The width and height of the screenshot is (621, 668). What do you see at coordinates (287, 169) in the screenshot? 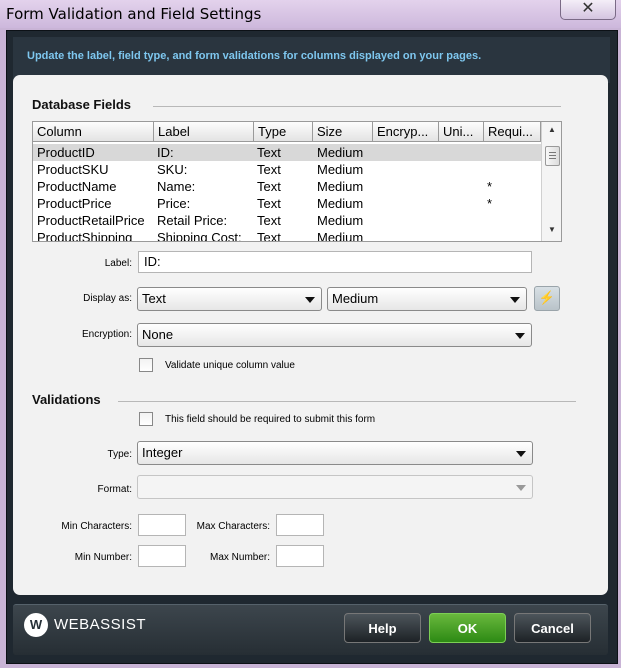
I see `table-row: ProductSKU SKU: Text Medium` at bounding box center [287, 169].